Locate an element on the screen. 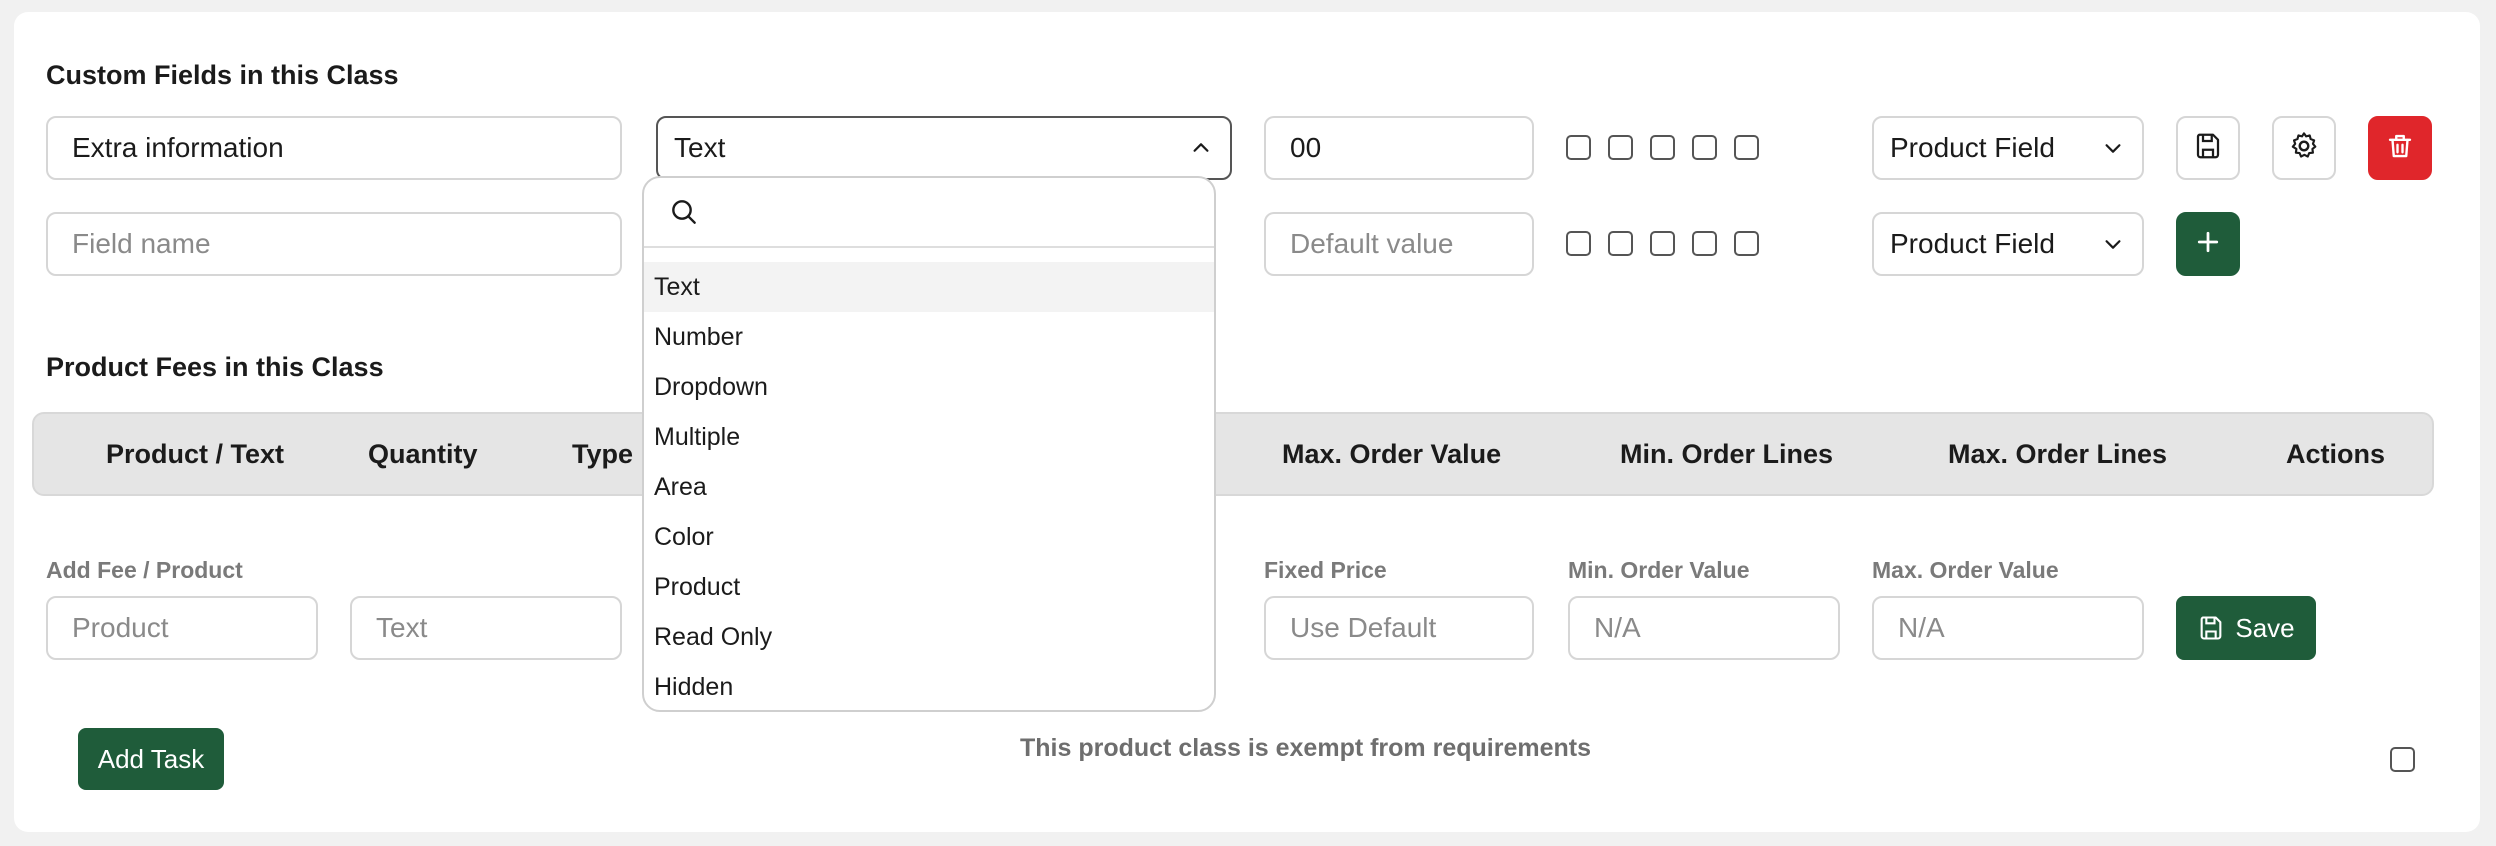  column-product-text: Product / Text is located at coordinates (195, 453).